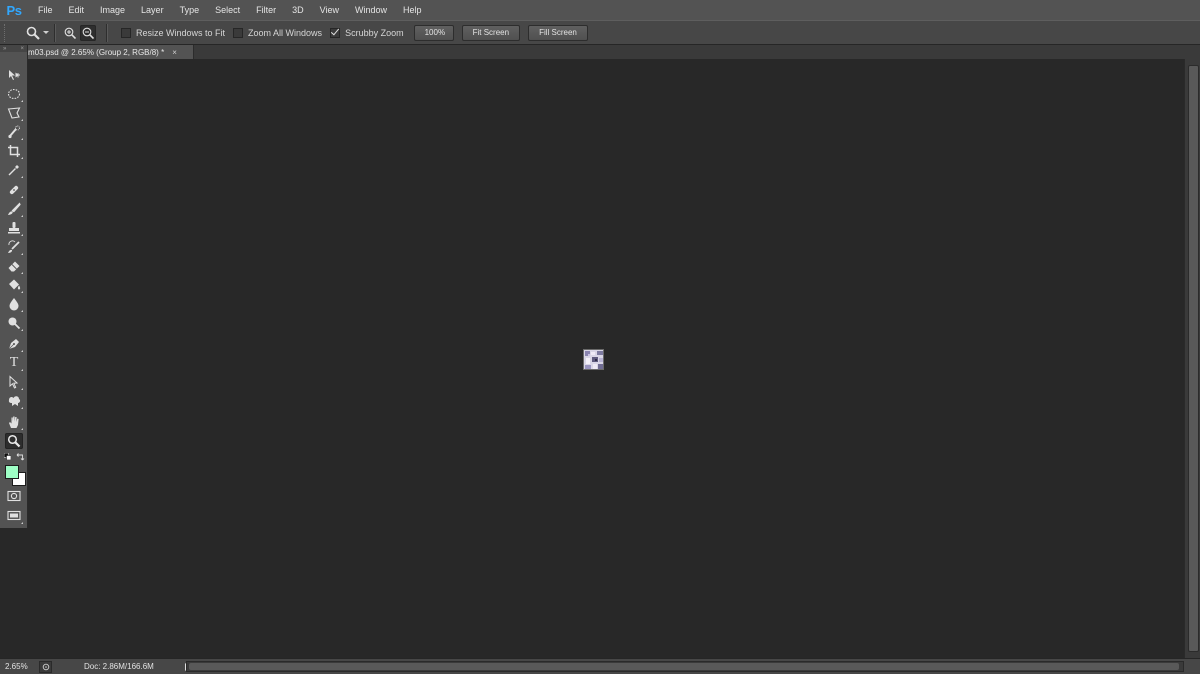  I want to click on document-canvas-image, so click(593, 359).